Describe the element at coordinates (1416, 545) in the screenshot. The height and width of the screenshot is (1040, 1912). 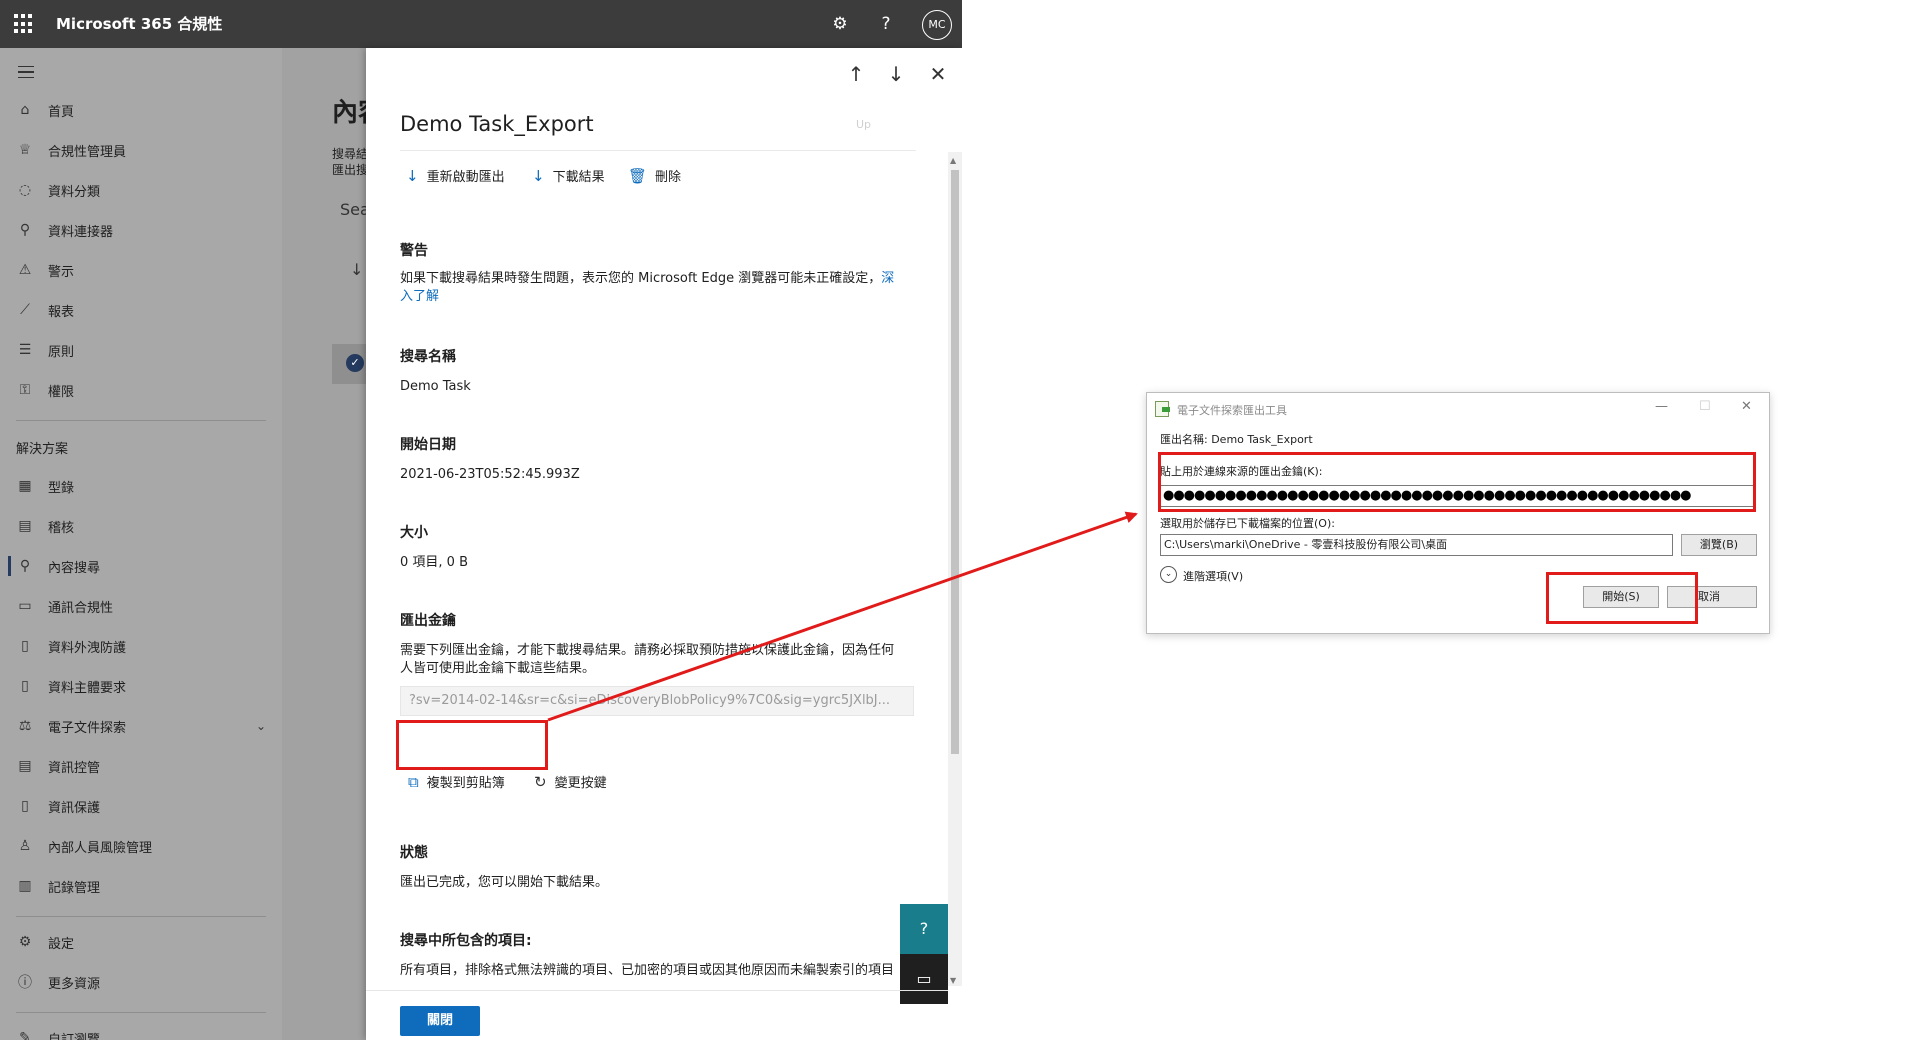
I see `location-input: C:\Users\marki\OneDrive - 零壹科技股份有限公司\桌面` at that location.